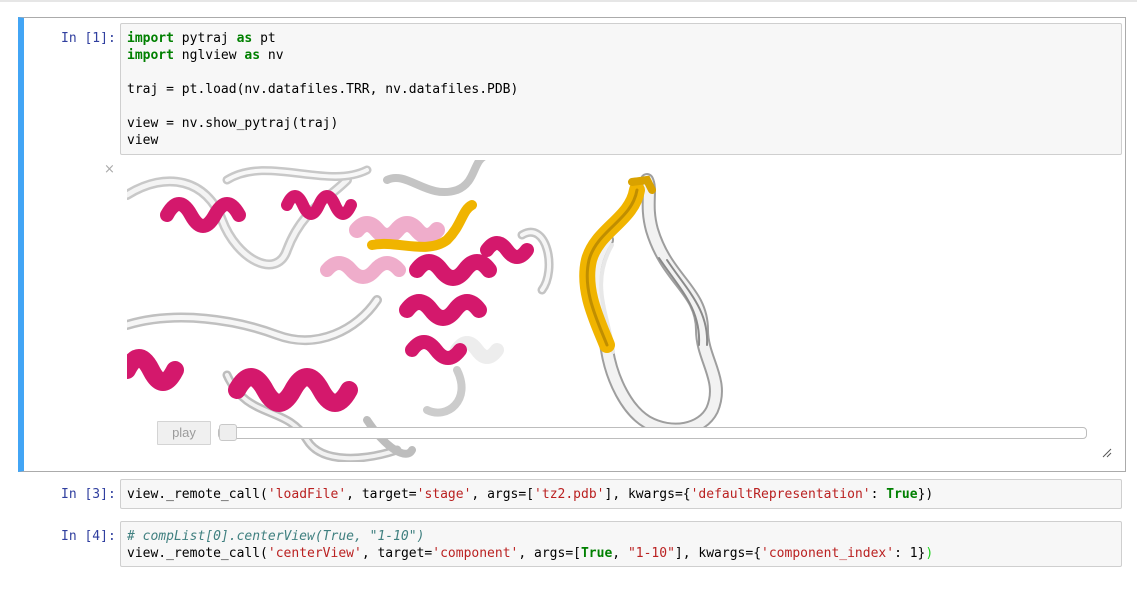 The image size is (1137, 589). What do you see at coordinates (233, 123) in the screenshot?
I see `code-token: view = nv.show_pytraj(traj)` at bounding box center [233, 123].